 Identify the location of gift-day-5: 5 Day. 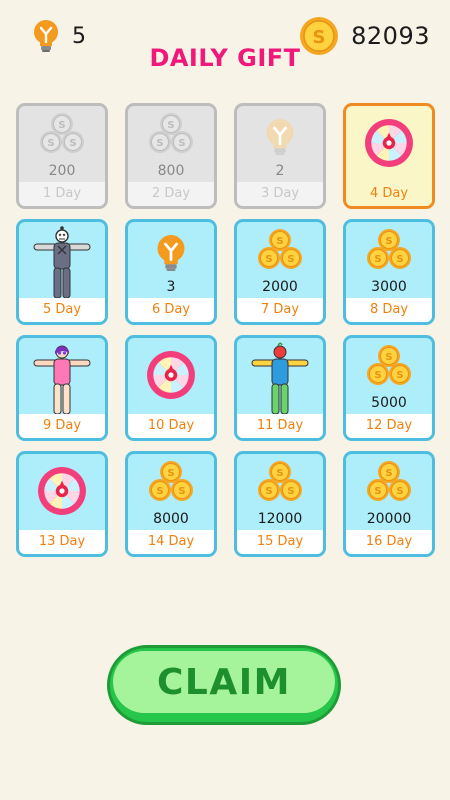
(62, 272).